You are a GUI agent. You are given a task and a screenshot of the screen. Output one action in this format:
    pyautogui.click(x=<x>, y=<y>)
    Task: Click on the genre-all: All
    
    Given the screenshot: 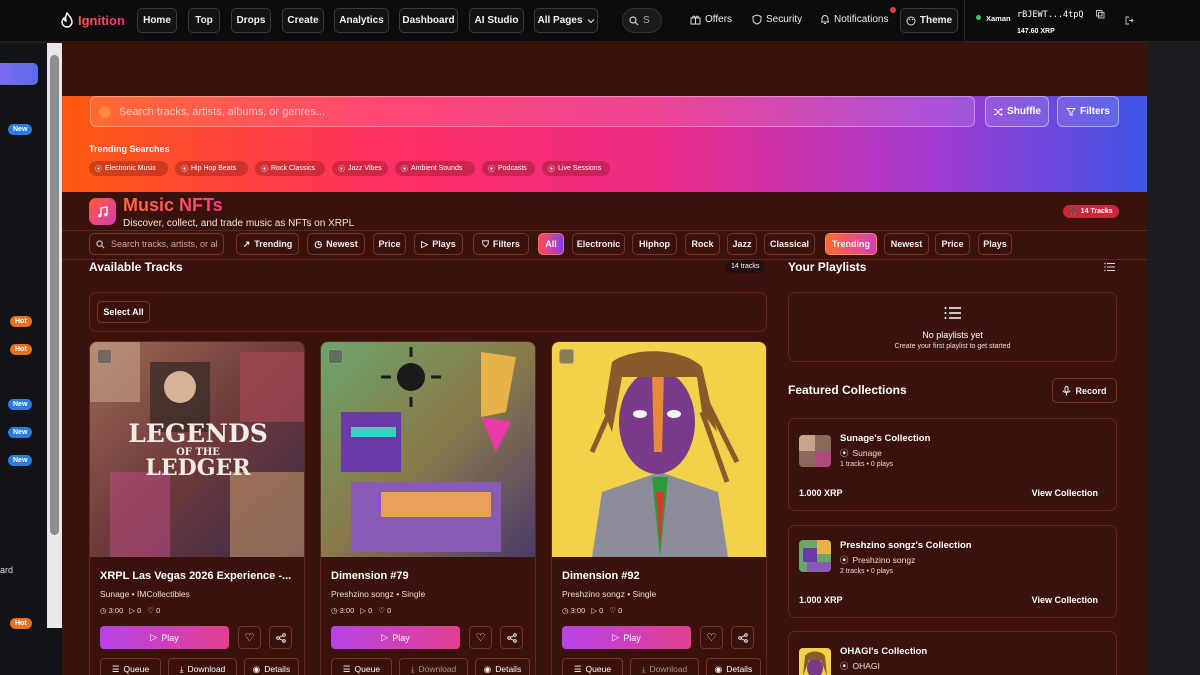 What is the action you would take?
    pyautogui.click(x=551, y=244)
    